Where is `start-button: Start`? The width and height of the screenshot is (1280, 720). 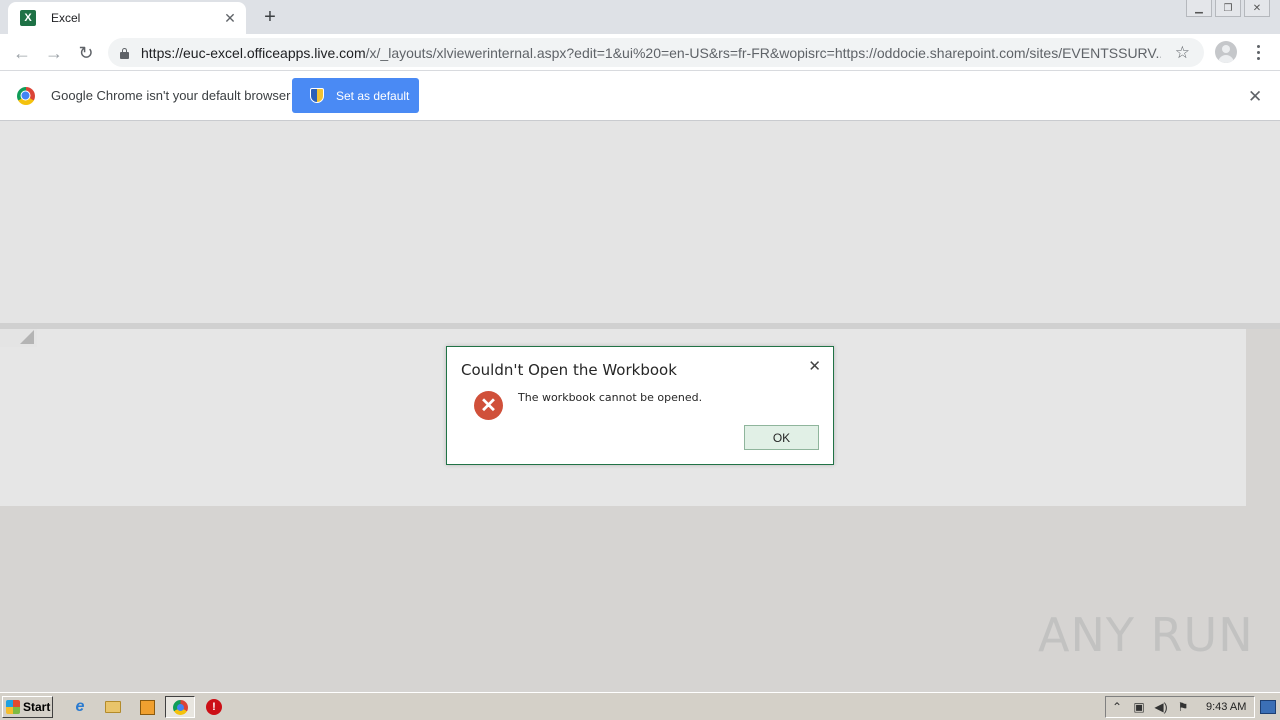
start-button: Start is located at coordinates (27, 707).